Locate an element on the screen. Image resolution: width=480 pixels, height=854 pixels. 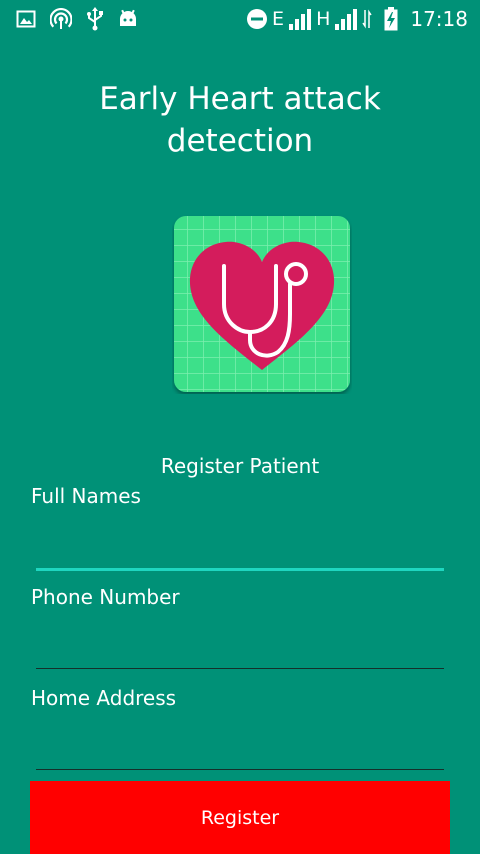
status-bar-notifications is located at coordinates (77, 19).